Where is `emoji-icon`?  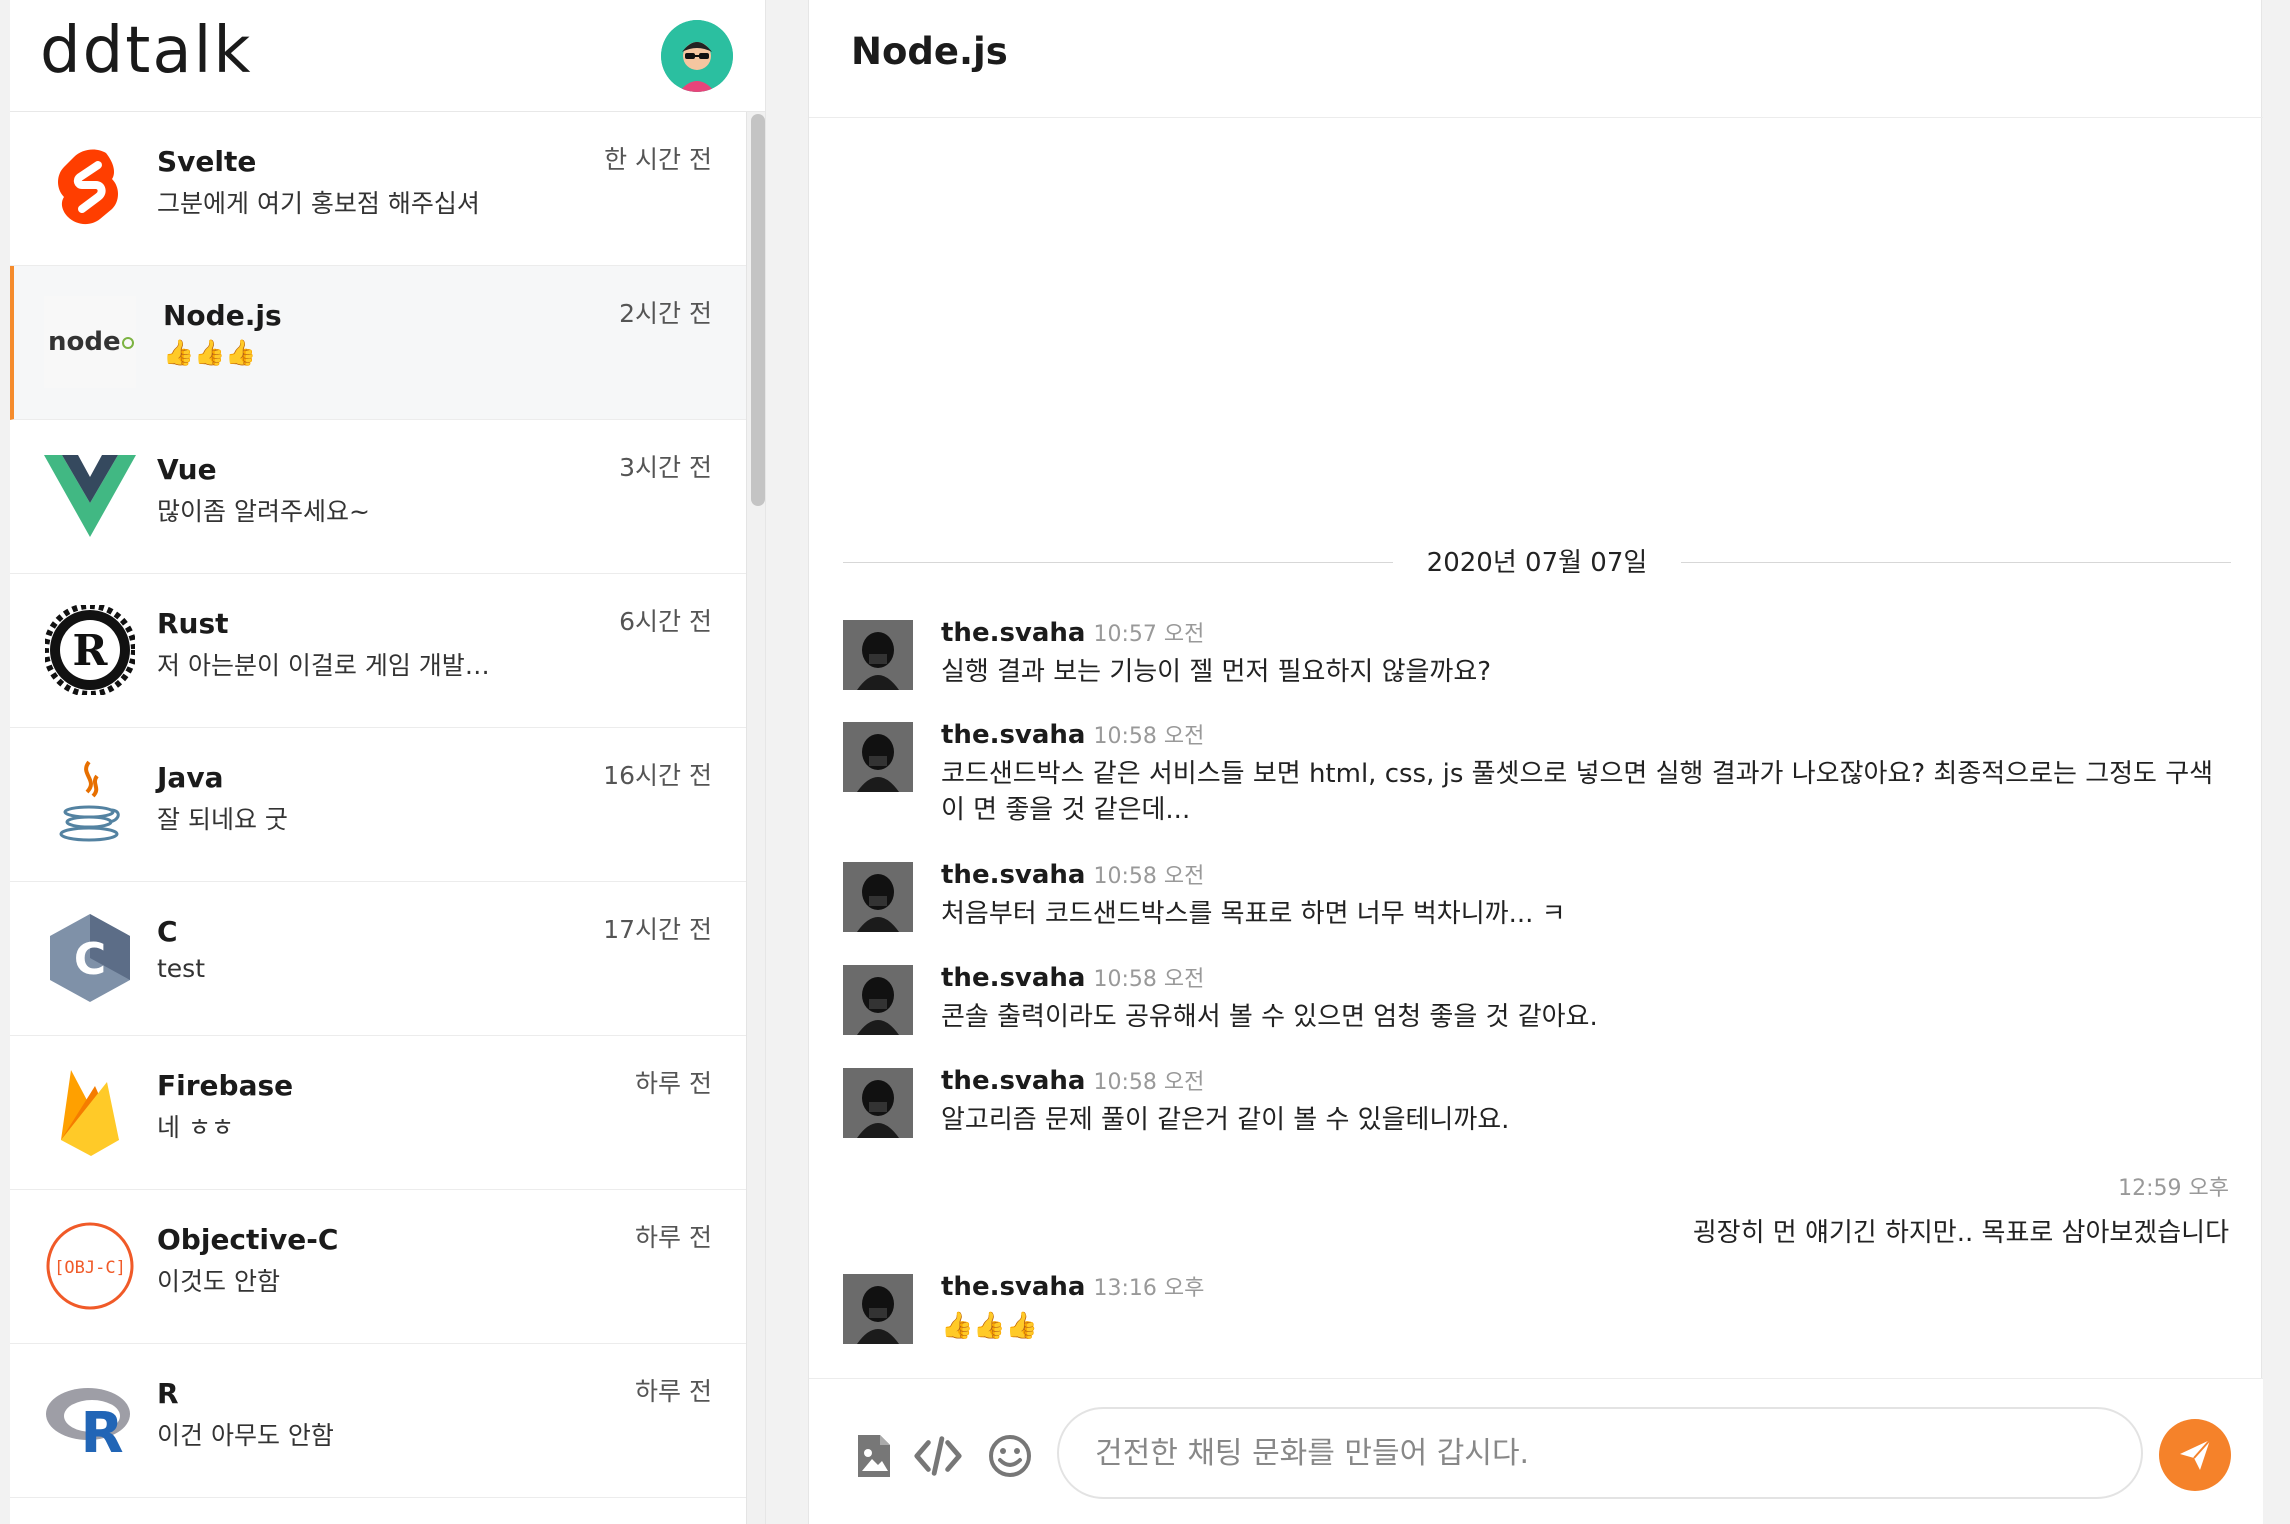
emoji-icon is located at coordinates (1010, 1456).